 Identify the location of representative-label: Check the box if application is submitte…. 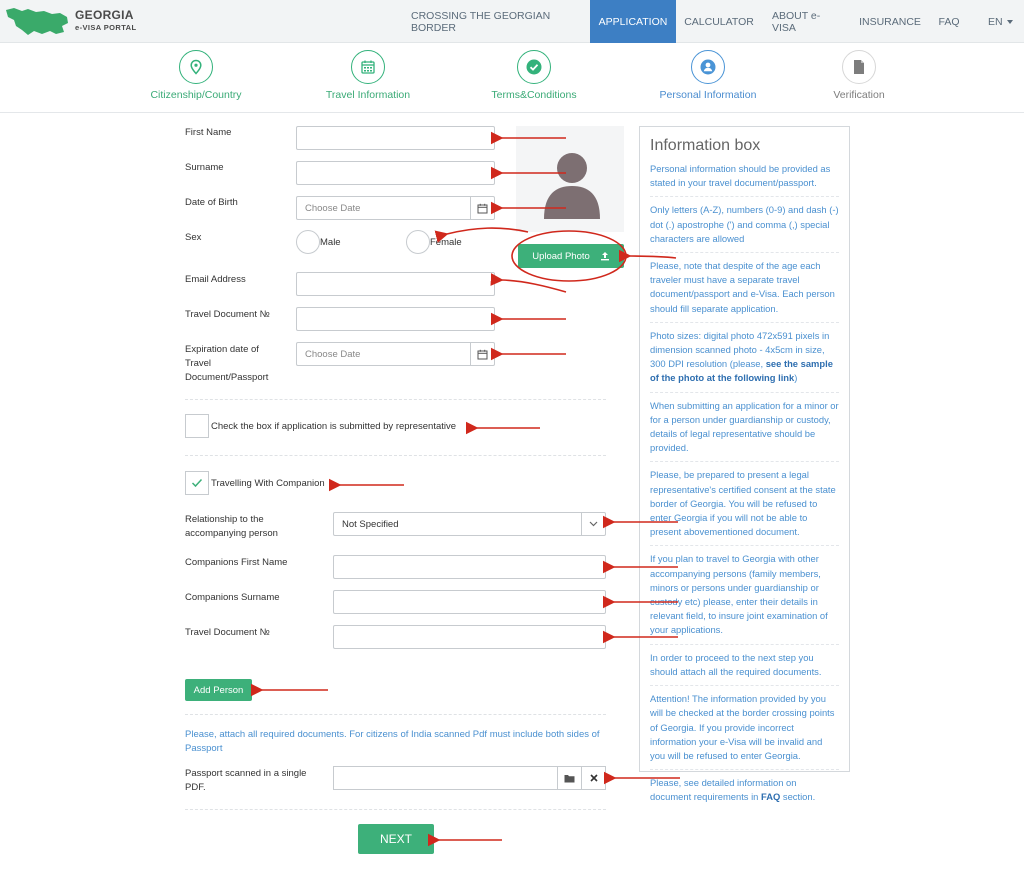
(334, 426).